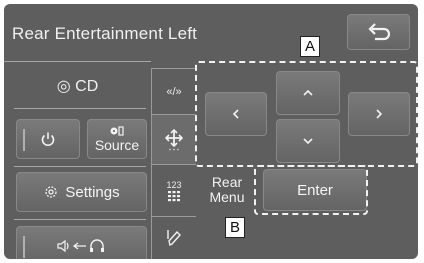  What do you see at coordinates (311, 190) in the screenshot?
I see `callout-b-area` at bounding box center [311, 190].